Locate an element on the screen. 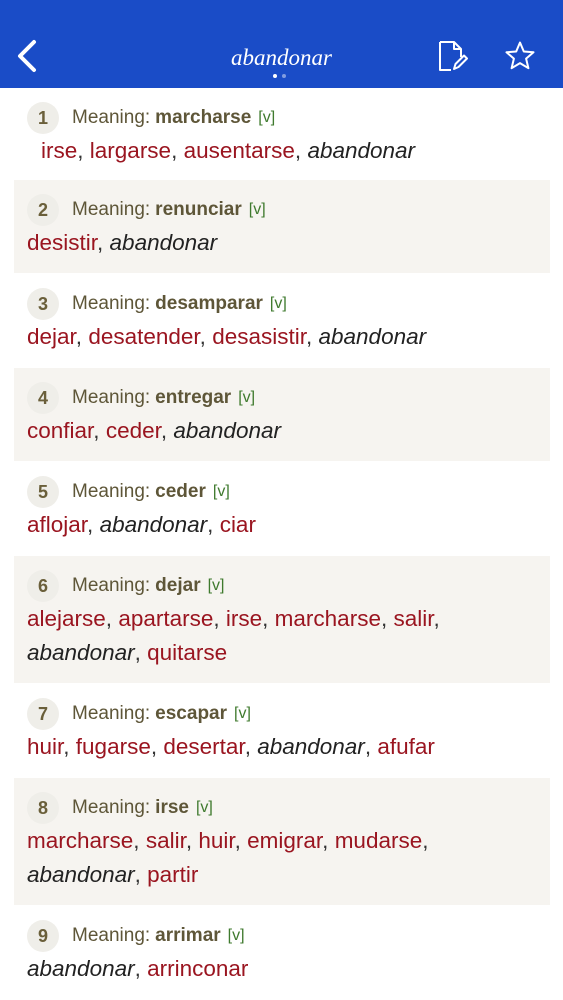 This screenshot has height=1000, width=563. back-button is located at coordinates (27, 56).